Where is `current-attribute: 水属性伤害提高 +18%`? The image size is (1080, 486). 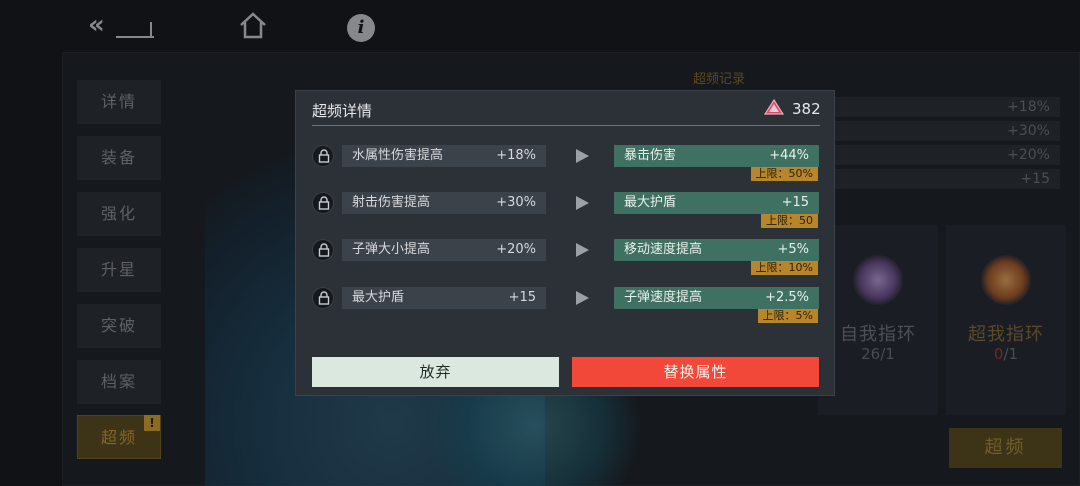 current-attribute: 水属性伤害提高 +18% is located at coordinates (444, 156).